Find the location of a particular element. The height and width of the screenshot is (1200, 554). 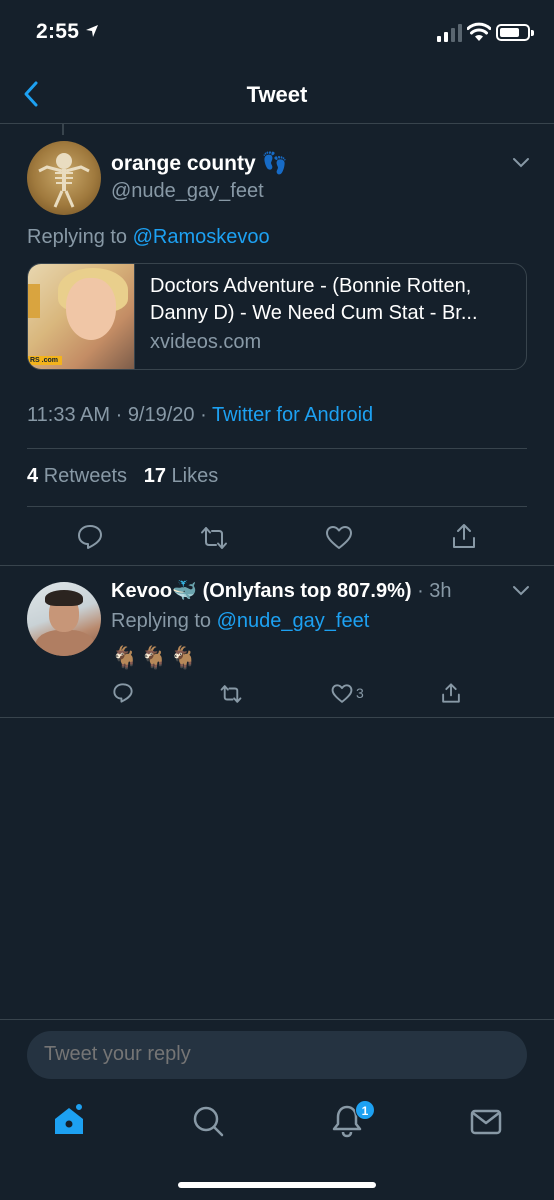

battery-icon is located at coordinates (515, 32).